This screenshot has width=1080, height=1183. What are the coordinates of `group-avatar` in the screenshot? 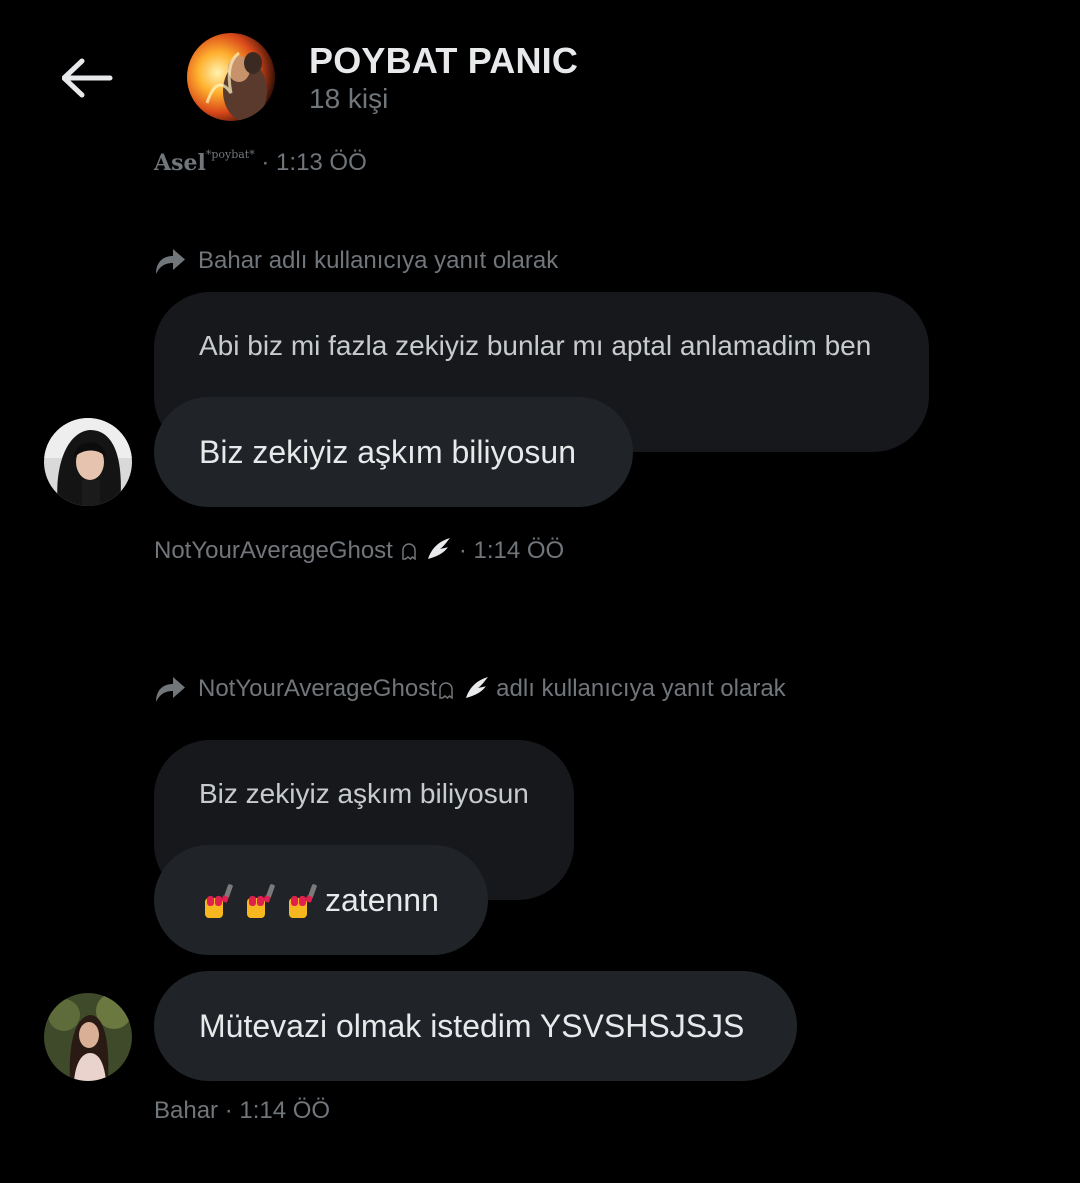 It's located at (231, 77).